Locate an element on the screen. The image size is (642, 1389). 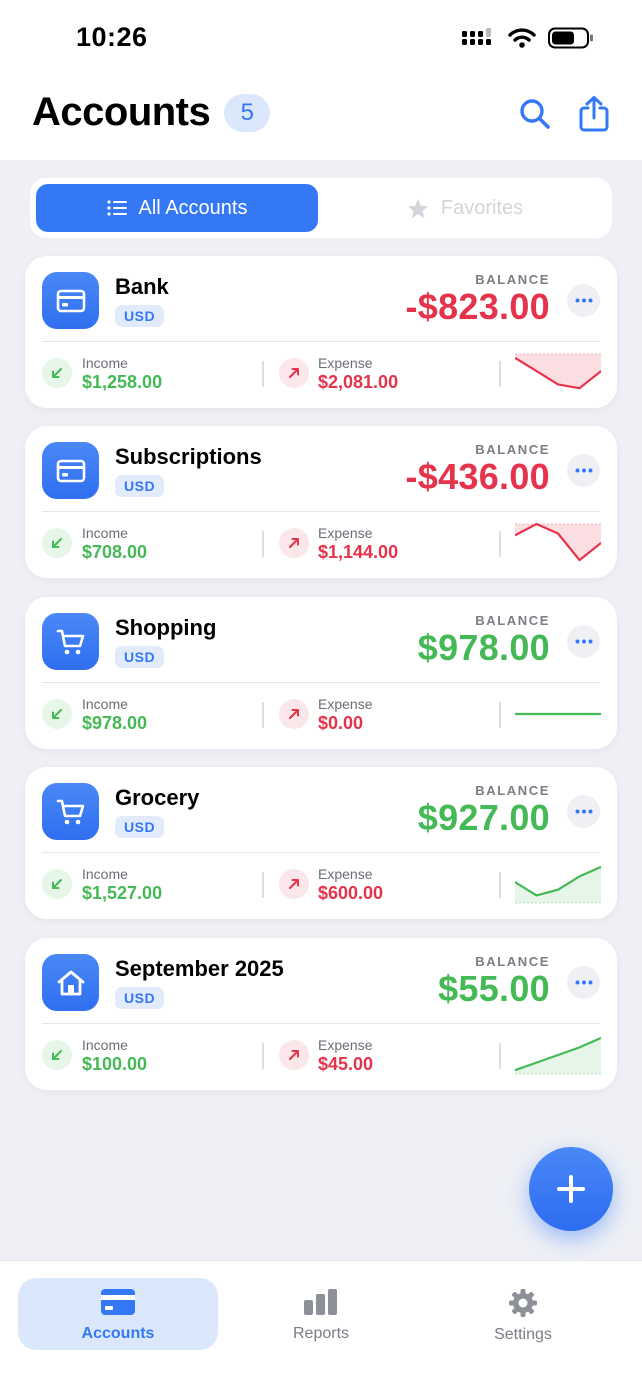
tab-reports: Reports is located at coordinates (321, 1314).